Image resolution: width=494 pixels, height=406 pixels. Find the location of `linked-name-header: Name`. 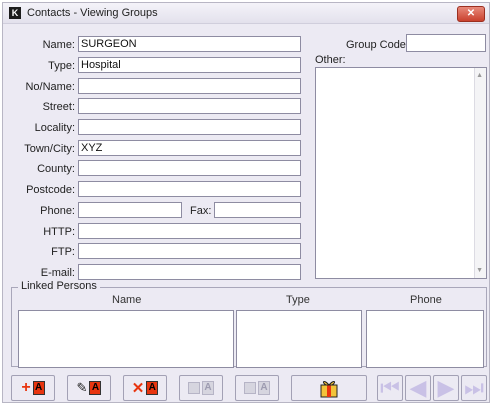

linked-name-header: Name is located at coordinates (127, 300).